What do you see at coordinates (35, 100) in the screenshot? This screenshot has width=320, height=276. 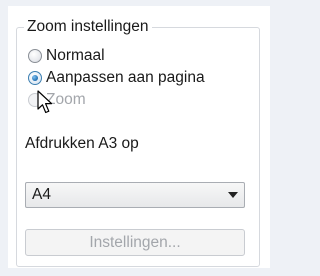 I see `radio-zoom-button` at bounding box center [35, 100].